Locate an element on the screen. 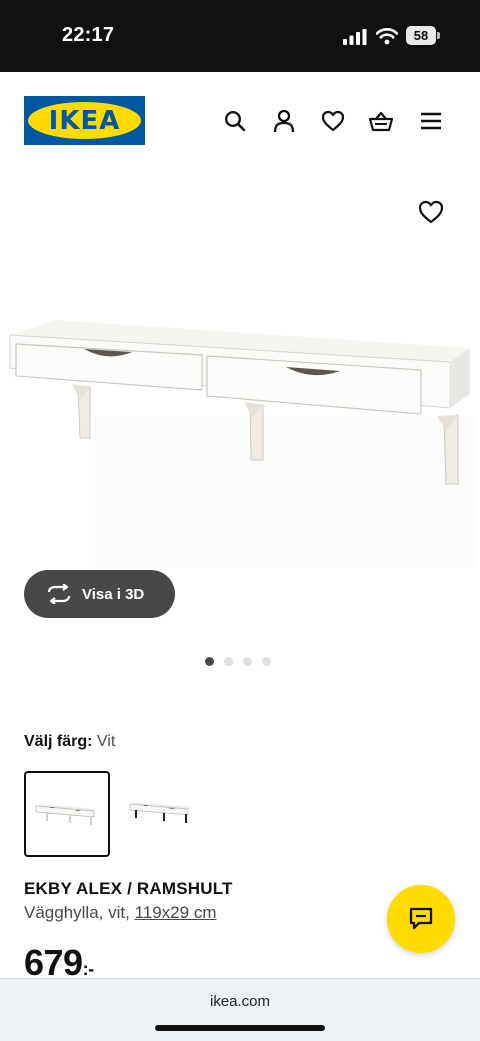 The image size is (480, 1041). color-value: Vit is located at coordinates (106, 741).